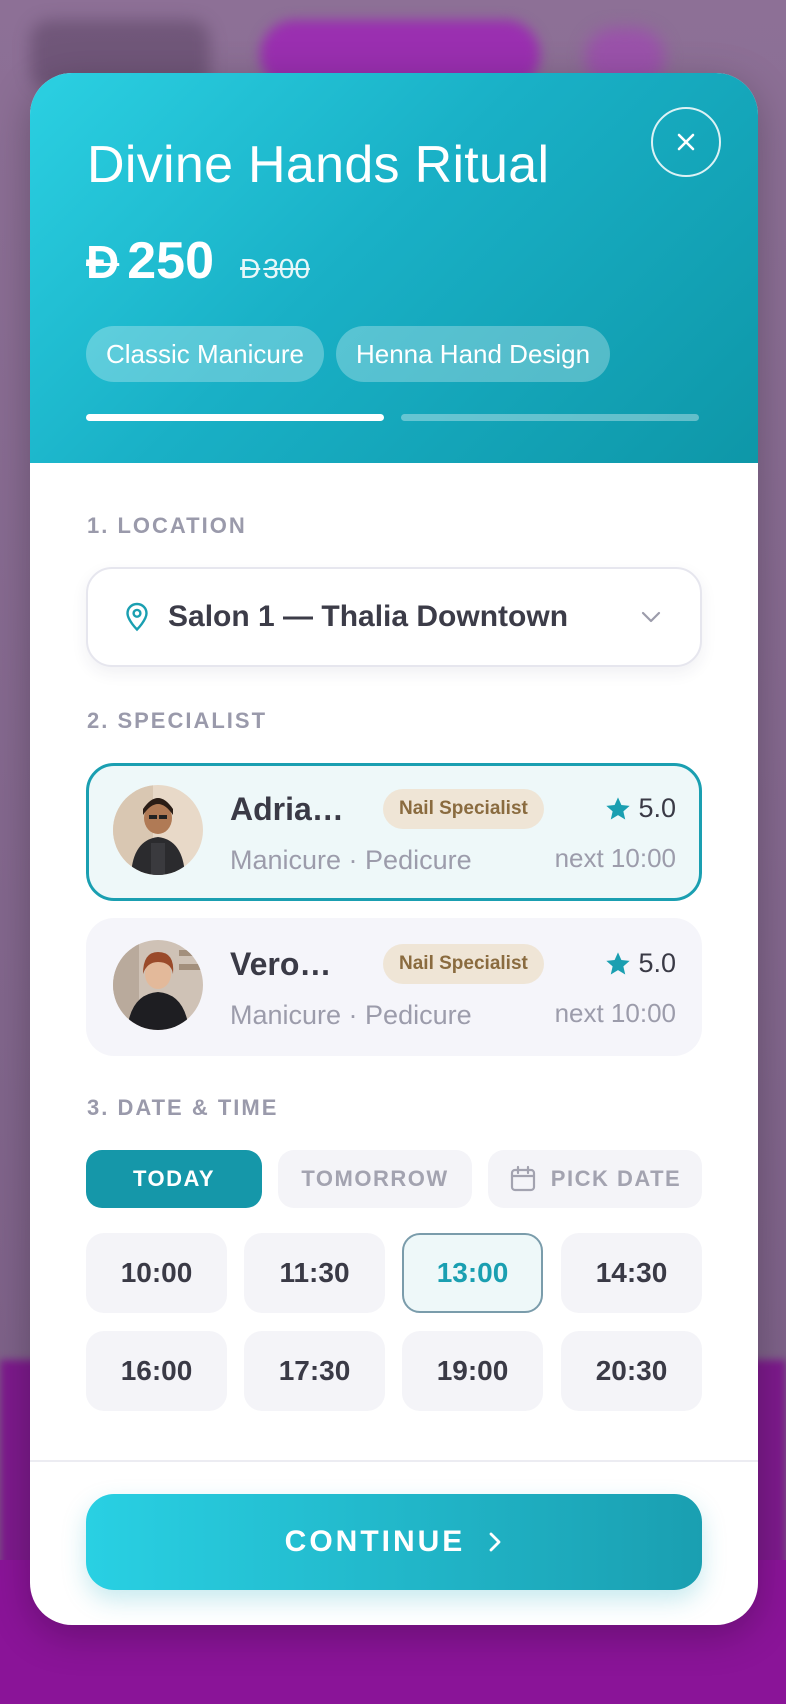 This screenshot has height=1704, width=786. Describe the element at coordinates (250, 268) in the screenshot. I see `old-price-currency: Đ` at that location.